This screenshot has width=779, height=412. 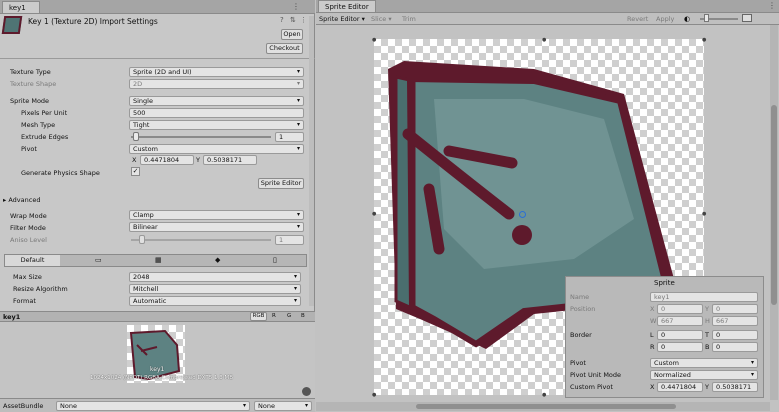 What do you see at coordinates (217, 260) in the screenshot?
I see `android-icon: ◆` at bounding box center [217, 260].